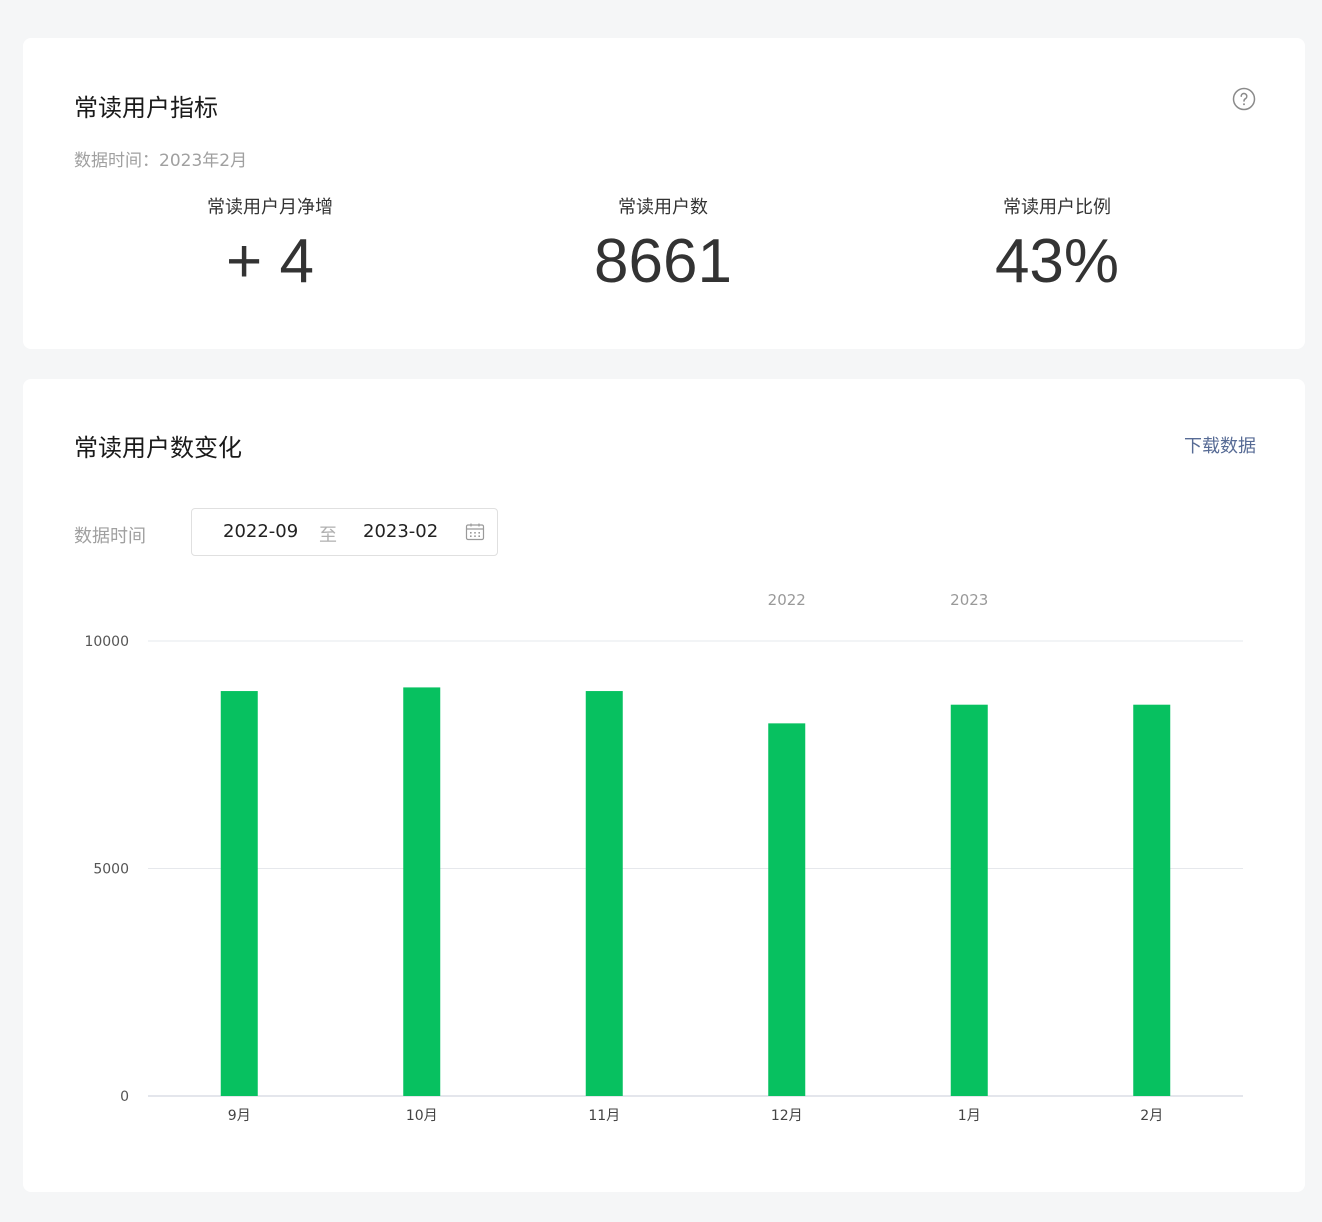 The width and height of the screenshot is (1322, 1222). What do you see at coordinates (422, 1116) in the screenshot?
I see `x-tick-label: 10月` at bounding box center [422, 1116].